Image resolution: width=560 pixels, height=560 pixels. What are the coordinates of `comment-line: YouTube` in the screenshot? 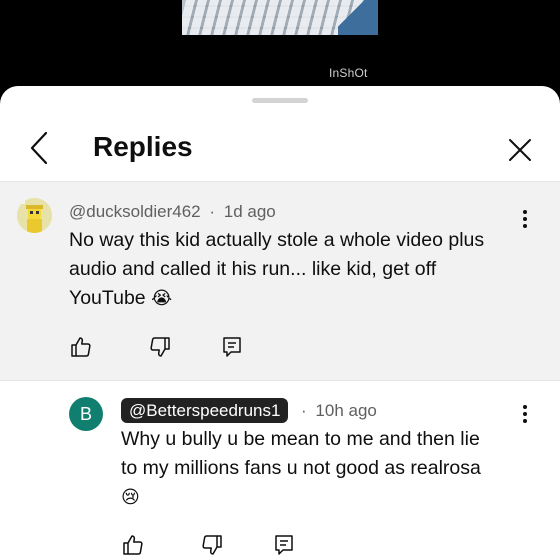 It's located at (107, 298).